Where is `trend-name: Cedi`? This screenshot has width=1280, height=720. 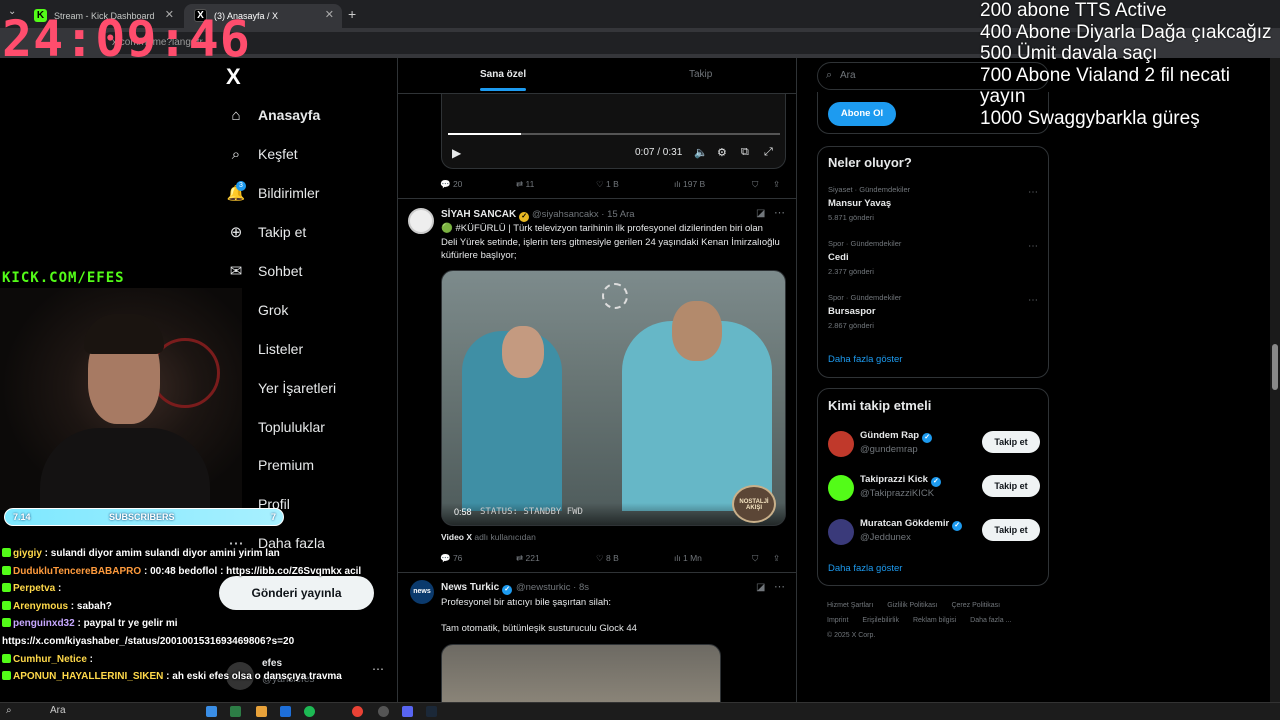
trend-name: Cedi is located at coordinates (838, 257).